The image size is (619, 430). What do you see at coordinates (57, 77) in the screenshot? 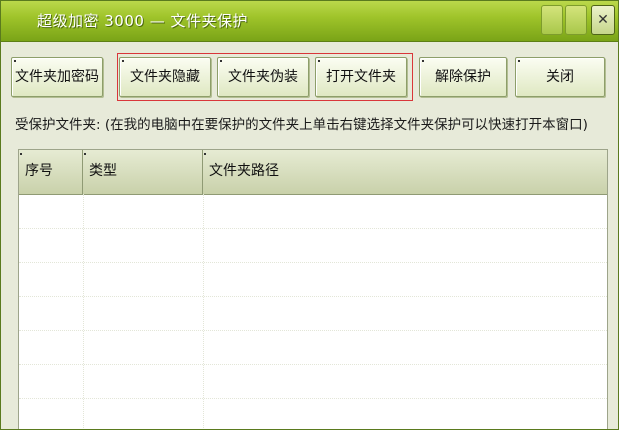
I see `folder-password-button: 文件夹加密码` at bounding box center [57, 77].